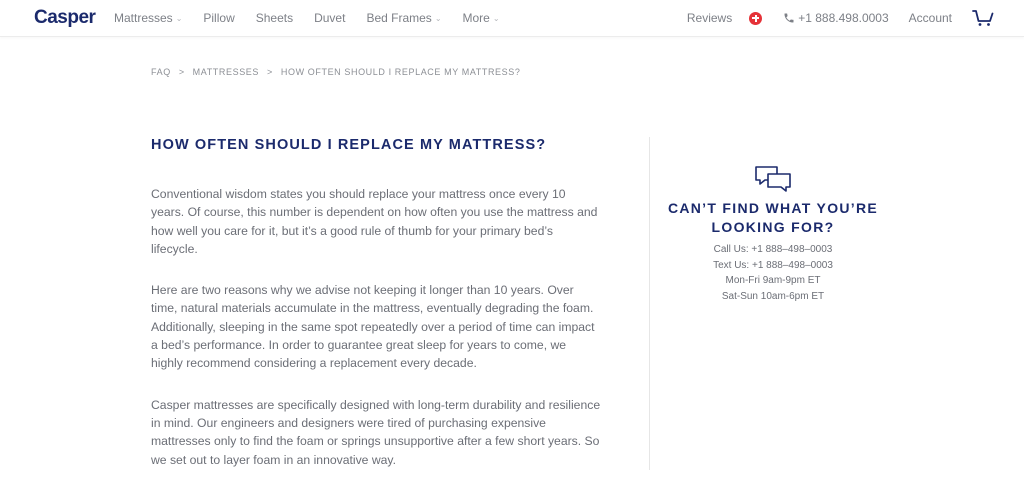 The height and width of the screenshot is (492, 1024). I want to click on nav-item-duvet: Duvet, so click(329, 18).